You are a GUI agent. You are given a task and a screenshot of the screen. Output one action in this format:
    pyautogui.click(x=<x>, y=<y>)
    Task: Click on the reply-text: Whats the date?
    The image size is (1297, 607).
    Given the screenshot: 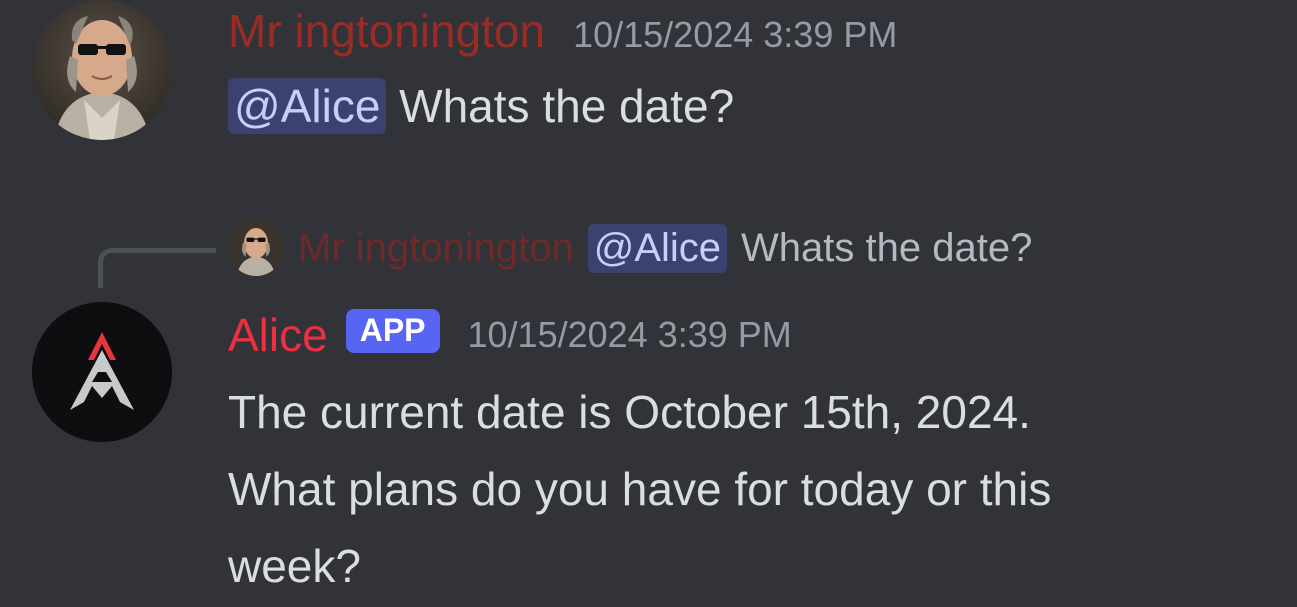 What is the action you would take?
    pyautogui.click(x=887, y=247)
    